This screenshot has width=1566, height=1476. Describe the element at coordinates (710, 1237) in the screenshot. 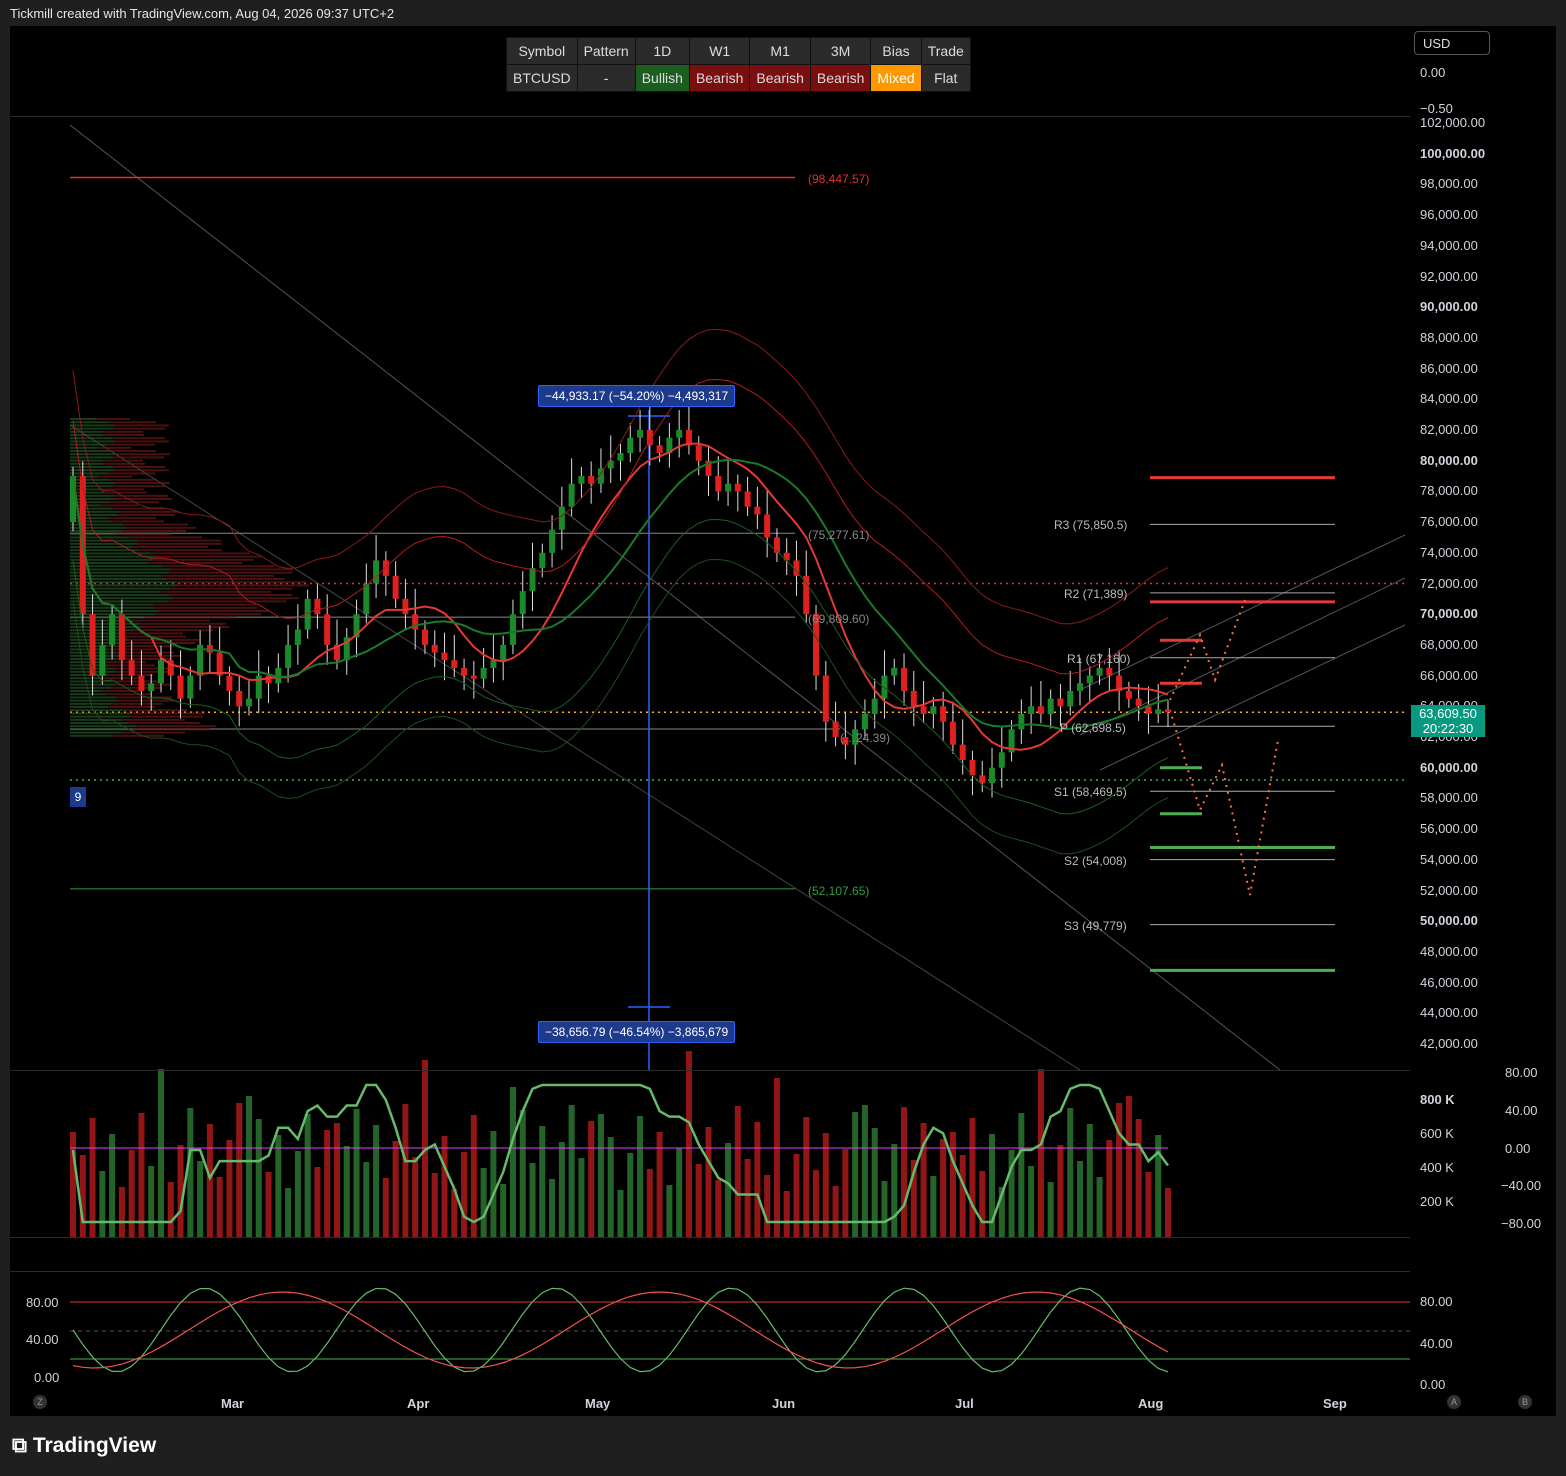

I see `pane-divider` at that location.